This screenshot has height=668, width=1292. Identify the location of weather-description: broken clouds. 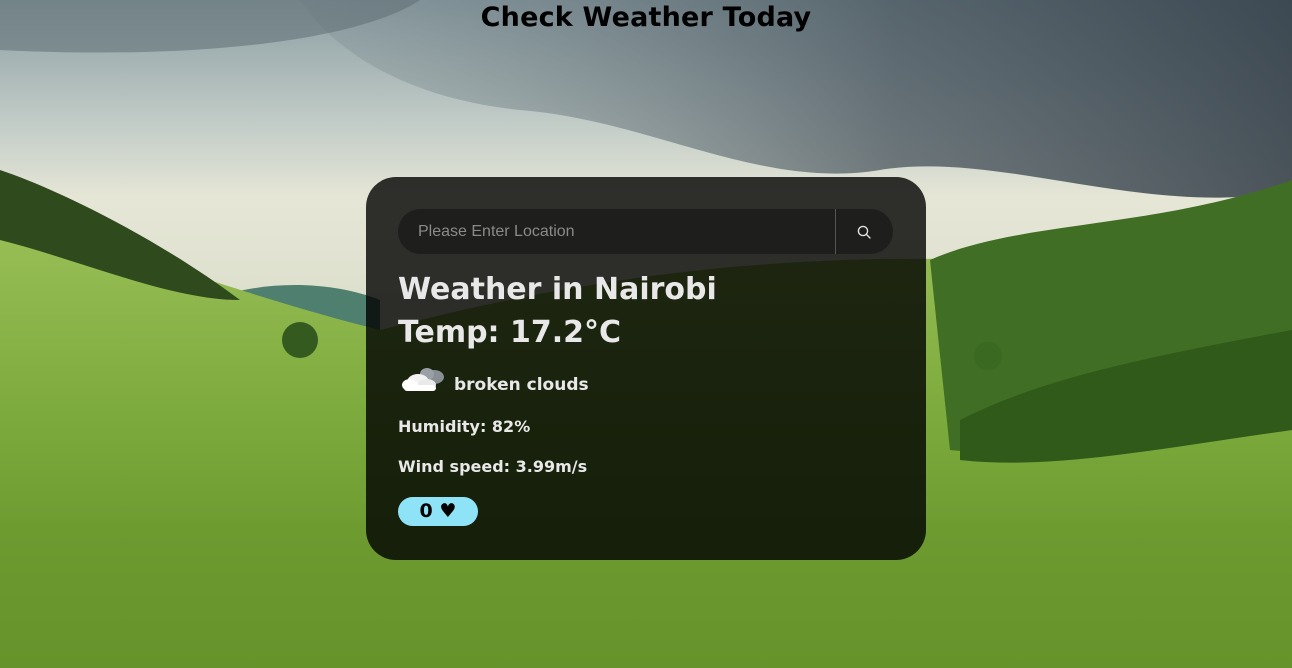
(521, 385).